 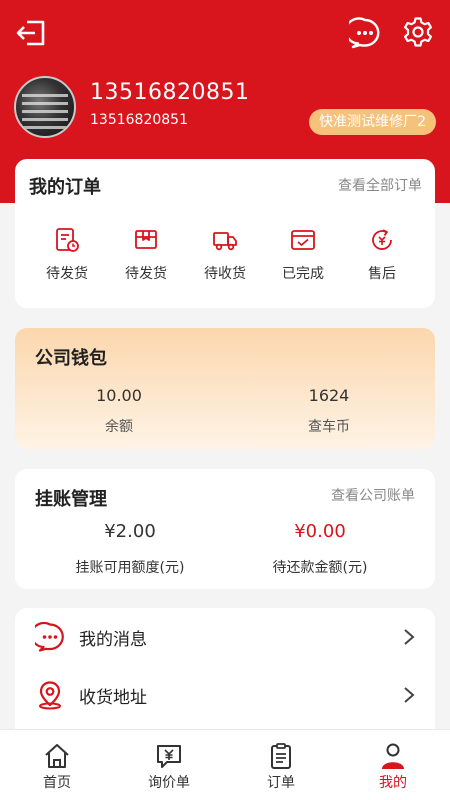 I want to click on logout-icon, so click(x=30, y=33).